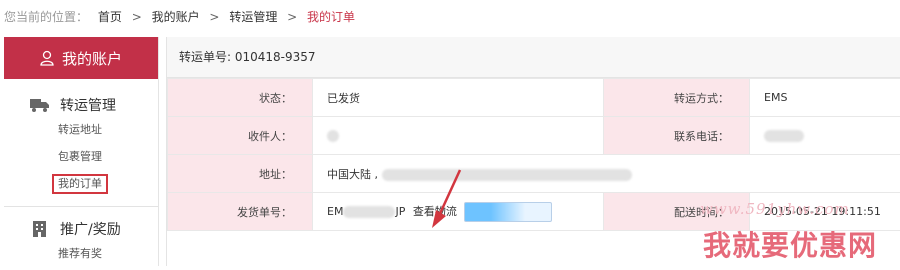  I want to click on sidebar: 我的账户 转运管理 转运地址 包裹管理 我的订单 推广/奖励 推荐有奖, so click(81, 151).